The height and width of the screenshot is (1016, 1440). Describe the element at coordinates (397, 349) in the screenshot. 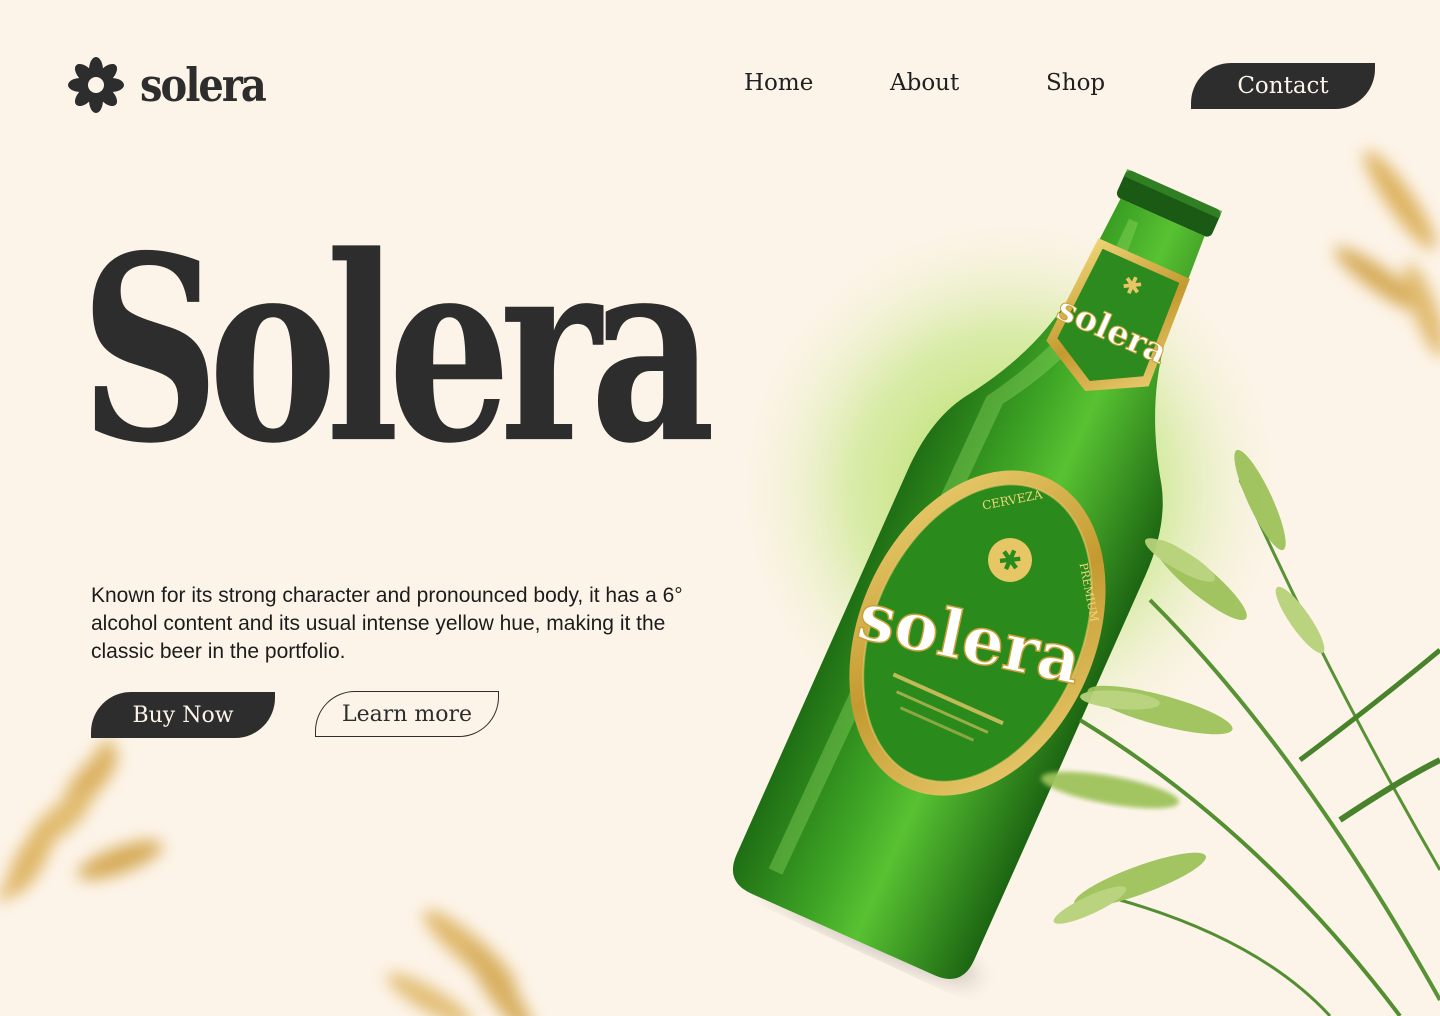

I see `hero-title: Solera` at that location.